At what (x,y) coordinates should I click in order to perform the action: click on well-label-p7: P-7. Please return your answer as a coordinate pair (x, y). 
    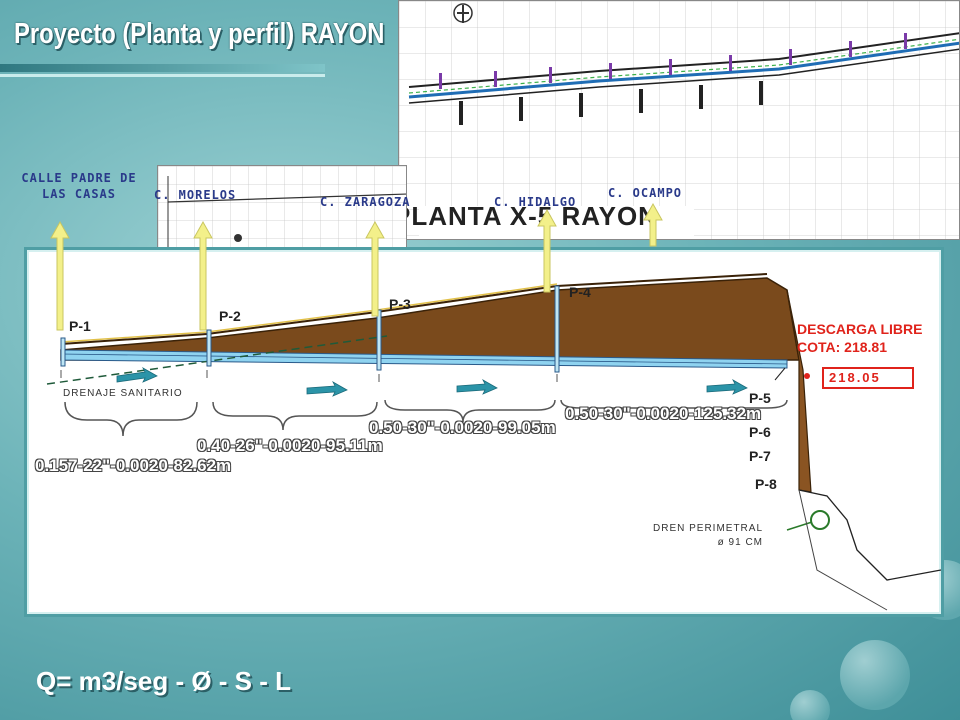
    Looking at the image, I should click on (760, 456).